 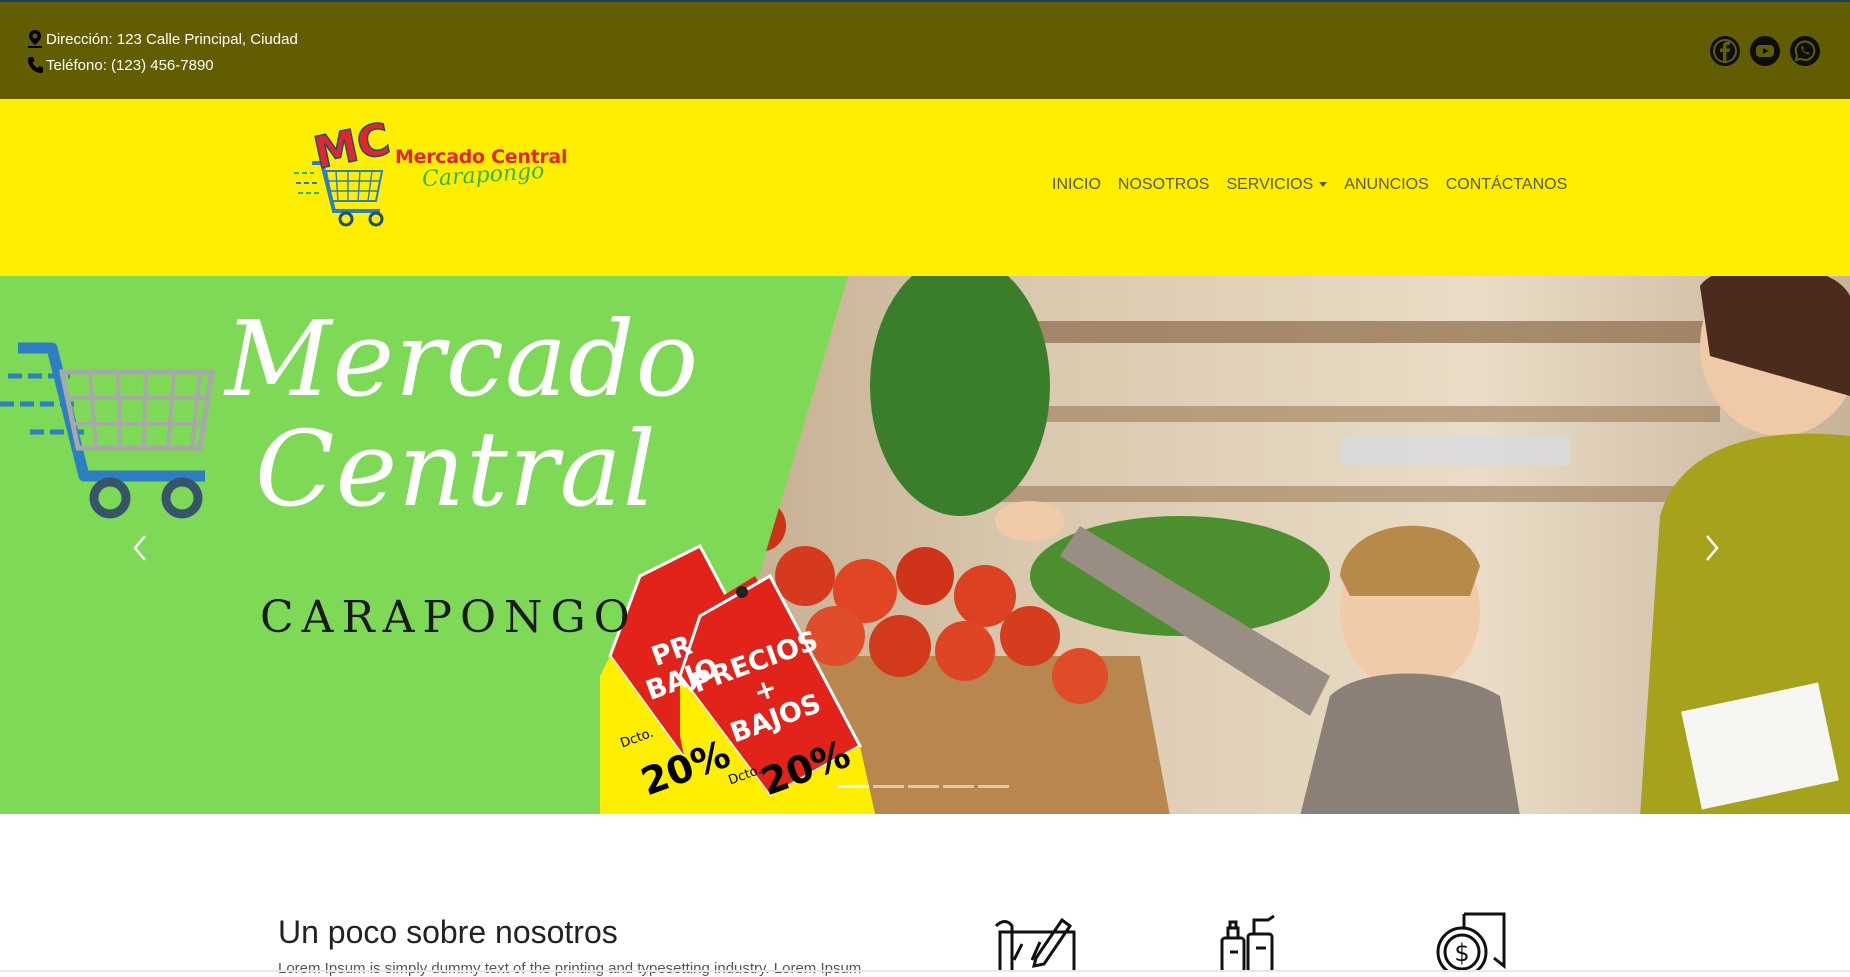 What do you see at coordinates (1076, 185) in the screenshot?
I see `nav-item-inicio: INICIO` at bounding box center [1076, 185].